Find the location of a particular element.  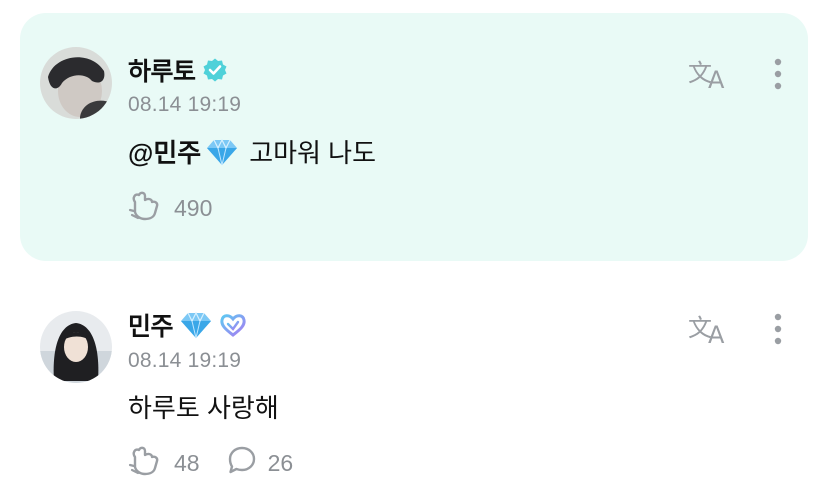

comment-body: 하루토 사랑해 is located at coordinates (203, 408).